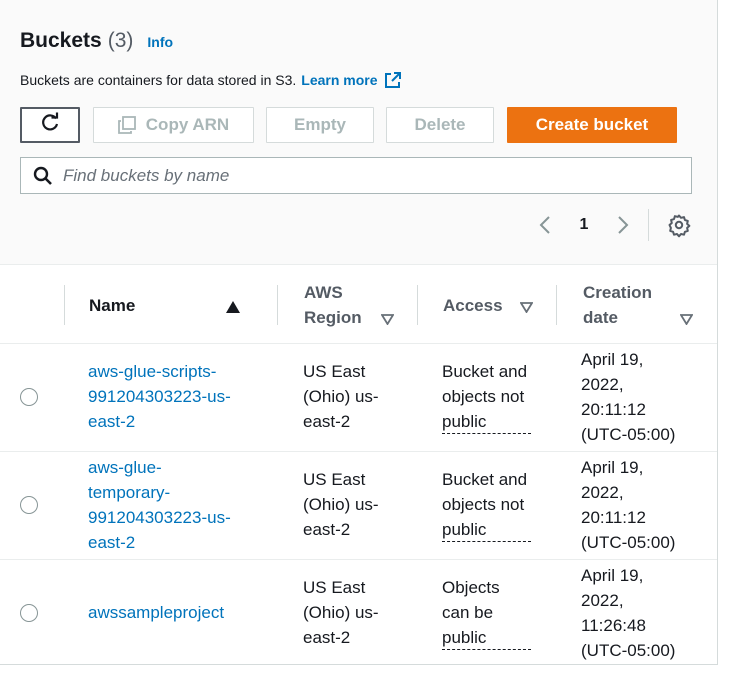 The width and height of the screenshot is (747, 677). Describe the element at coordinates (43, 176) in the screenshot. I see `search-icon` at that location.